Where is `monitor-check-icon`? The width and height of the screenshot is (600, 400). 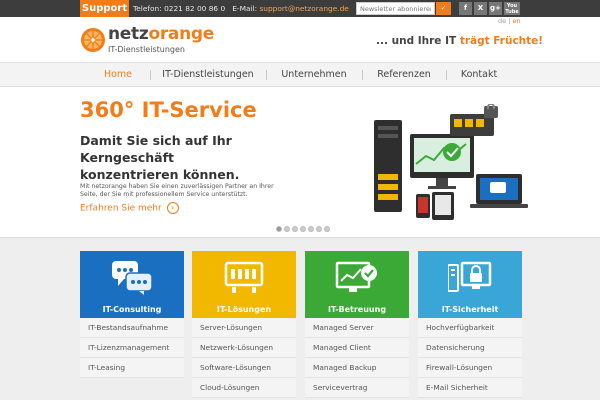
monitor-check-icon is located at coordinates (356, 276).